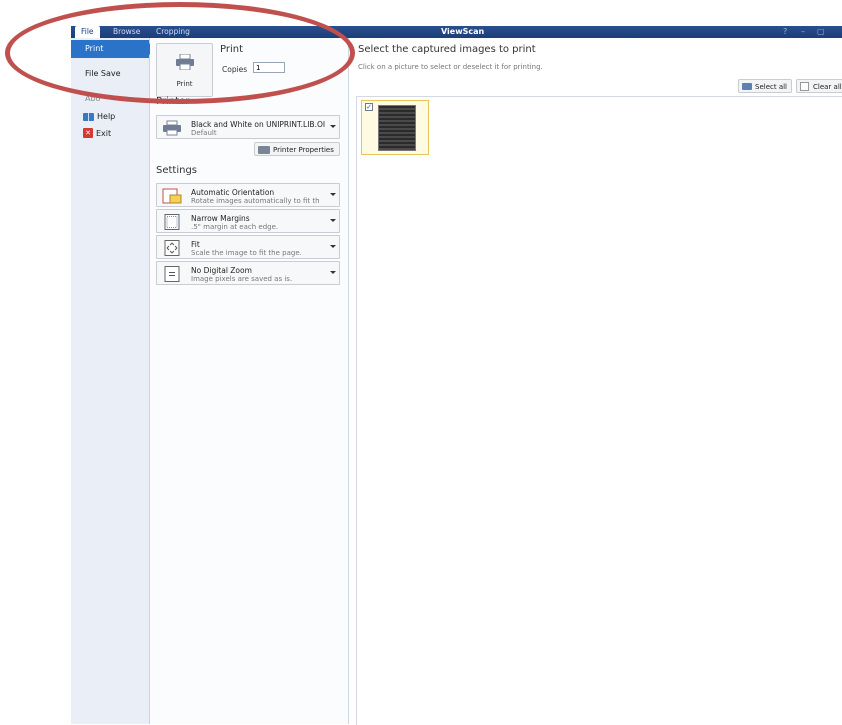  I want to click on scanned-page-image, so click(397, 128).